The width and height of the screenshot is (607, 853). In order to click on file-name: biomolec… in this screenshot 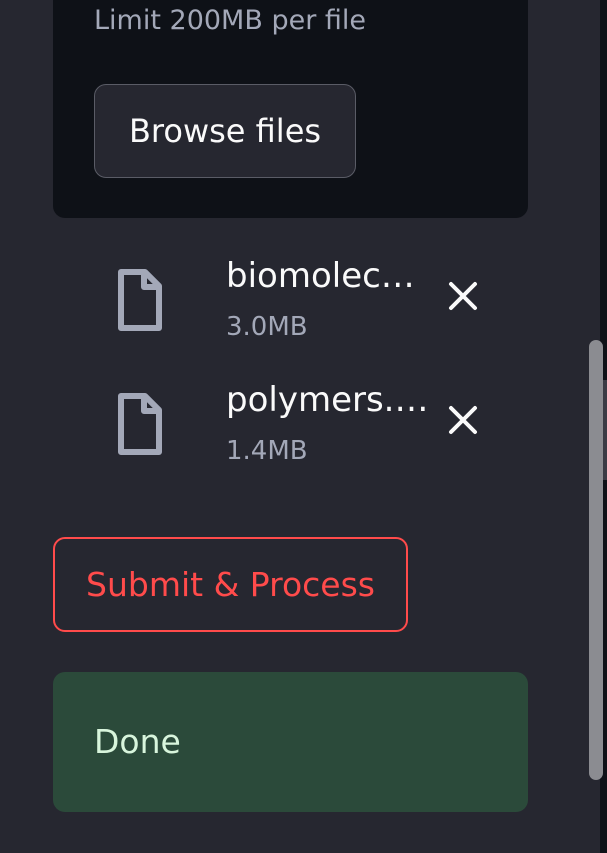, I will do `click(320, 276)`.